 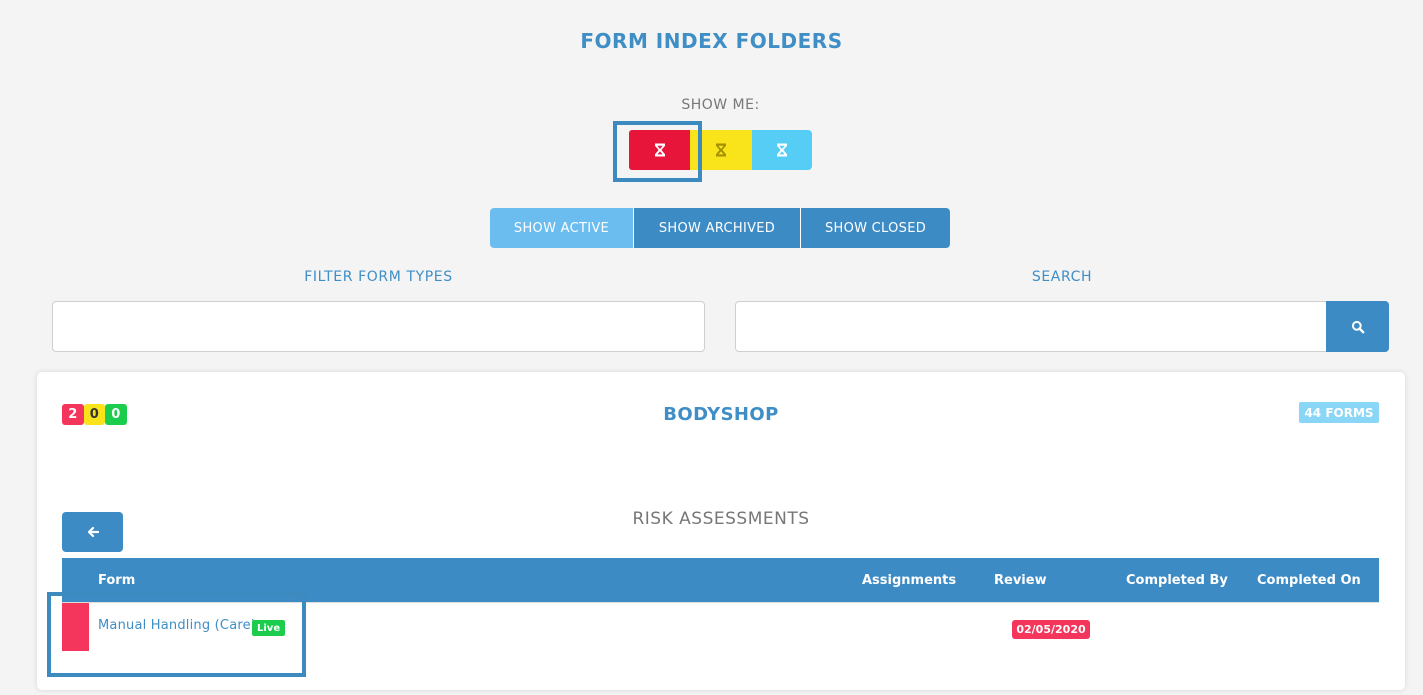 I want to click on status-filter-red-button, so click(x=659, y=150).